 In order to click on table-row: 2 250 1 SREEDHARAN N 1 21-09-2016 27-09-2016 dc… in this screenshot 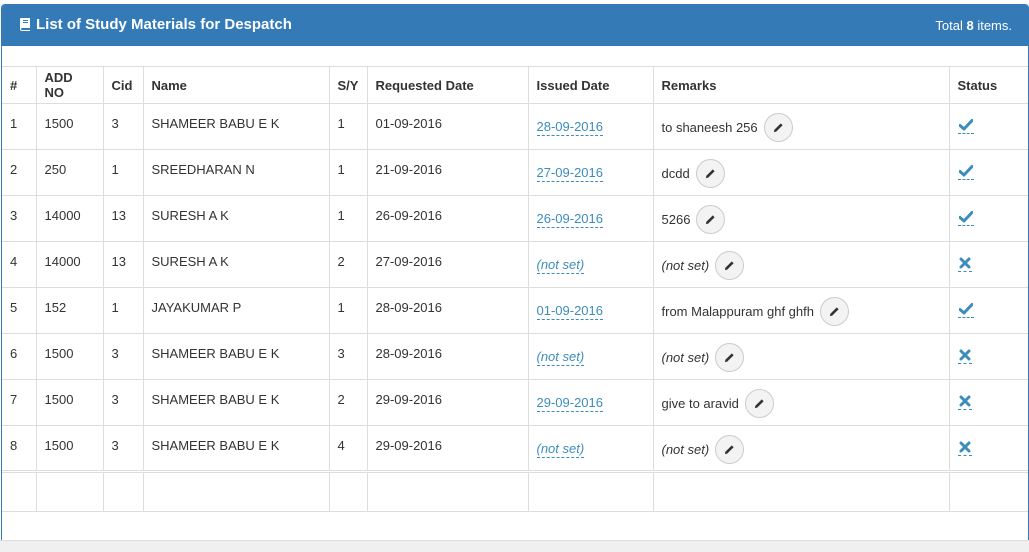, I will do `click(515, 172)`.